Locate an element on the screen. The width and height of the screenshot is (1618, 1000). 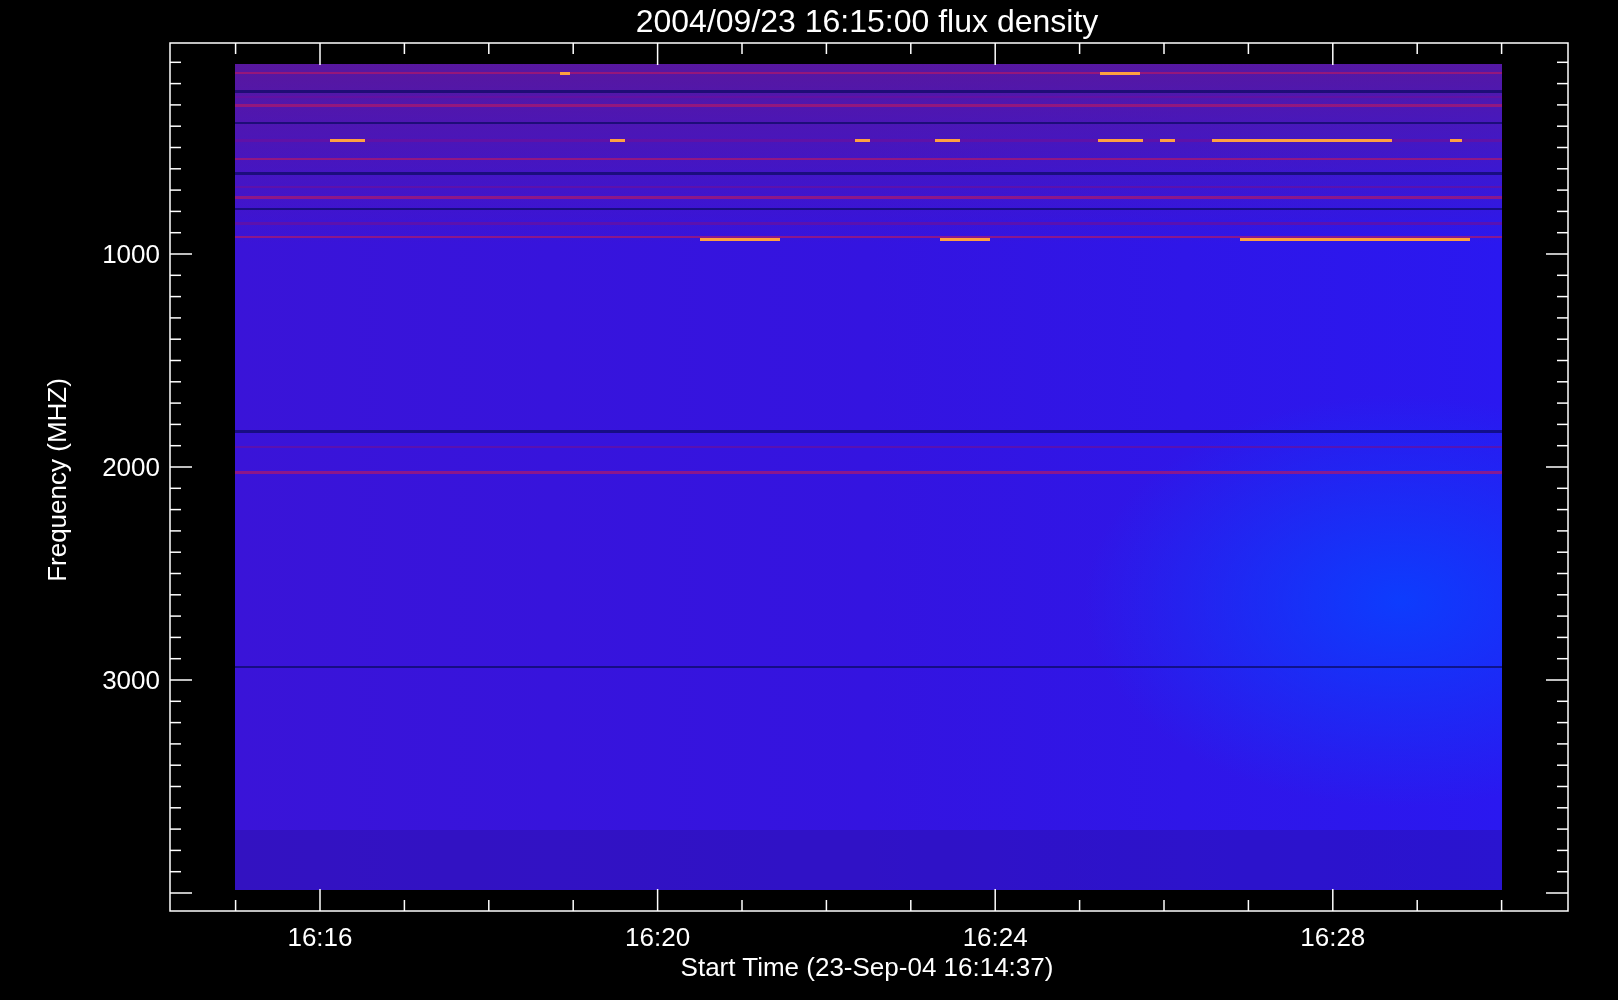
y-tick-label: 1000 is located at coordinates (131, 254).